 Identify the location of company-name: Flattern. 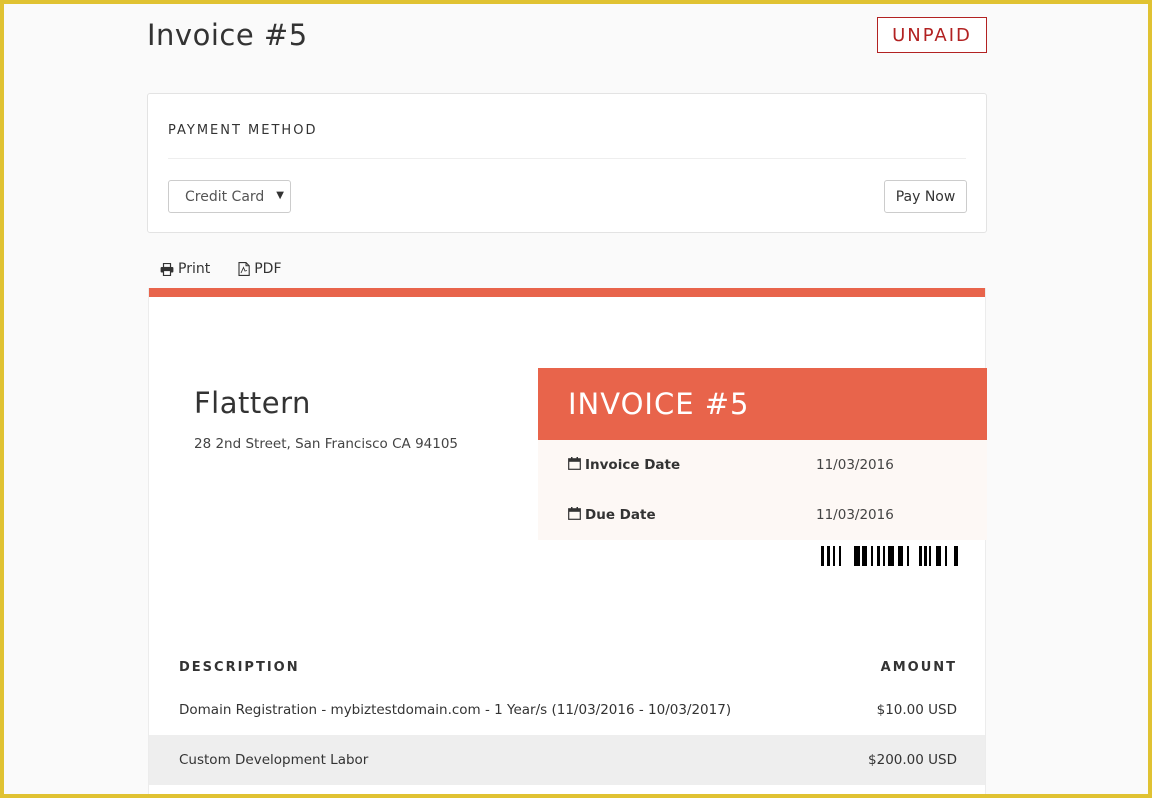
(252, 403).